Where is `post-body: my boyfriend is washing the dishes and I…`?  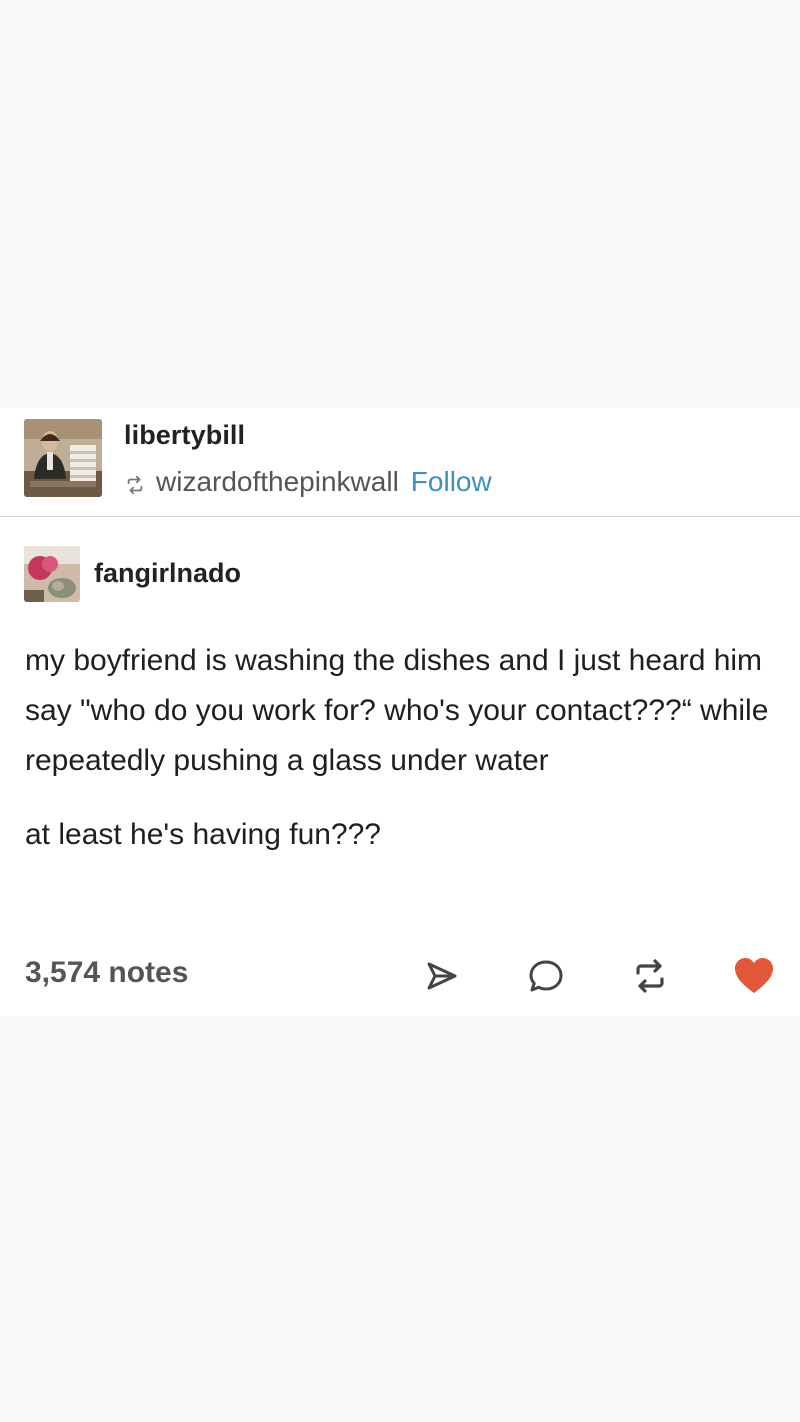 post-body: my boyfriend is washing the dishes and I… is located at coordinates (405, 748).